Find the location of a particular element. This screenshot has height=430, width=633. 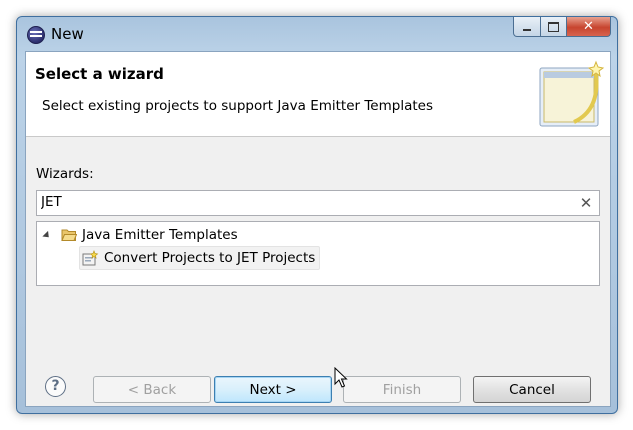

mouse-cursor-icon is located at coordinates (341, 377).